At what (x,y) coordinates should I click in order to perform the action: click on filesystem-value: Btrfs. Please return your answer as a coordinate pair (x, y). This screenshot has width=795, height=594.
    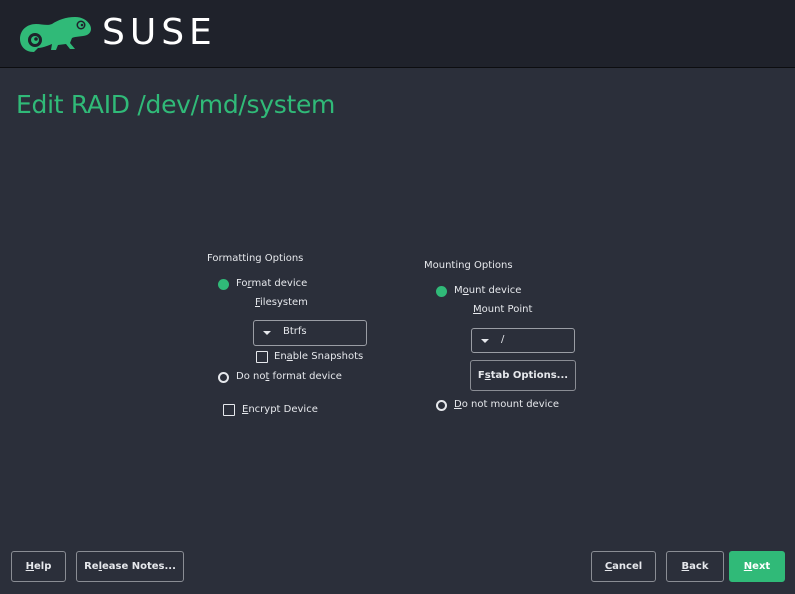
    Looking at the image, I should click on (295, 331).